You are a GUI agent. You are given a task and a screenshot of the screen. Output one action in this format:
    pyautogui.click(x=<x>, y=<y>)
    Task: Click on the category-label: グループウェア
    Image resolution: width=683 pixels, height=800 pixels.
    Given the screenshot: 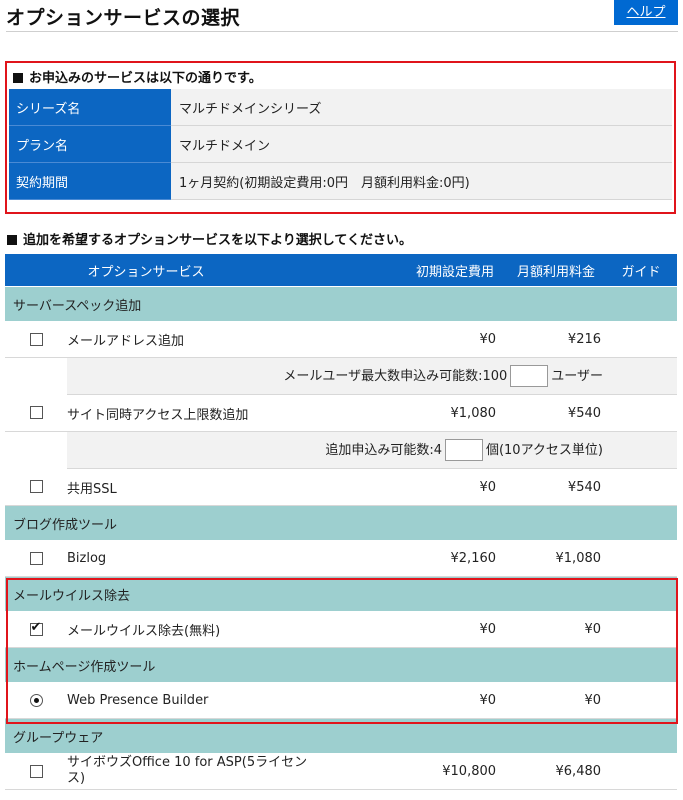 What is the action you would take?
    pyautogui.click(x=341, y=735)
    